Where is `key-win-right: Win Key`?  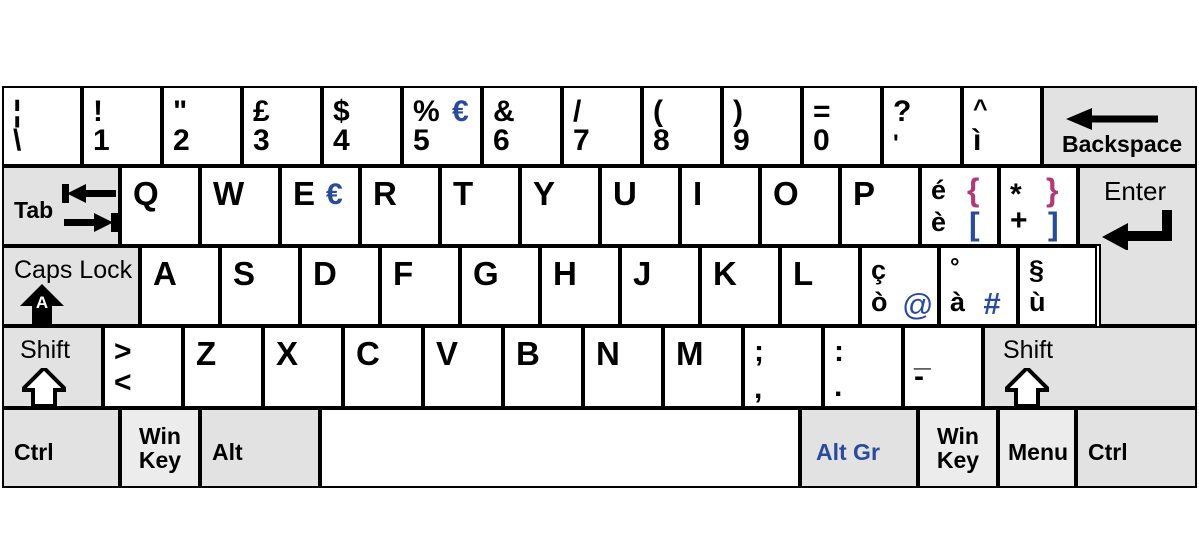 key-win-right: Win Key is located at coordinates (958, 448).